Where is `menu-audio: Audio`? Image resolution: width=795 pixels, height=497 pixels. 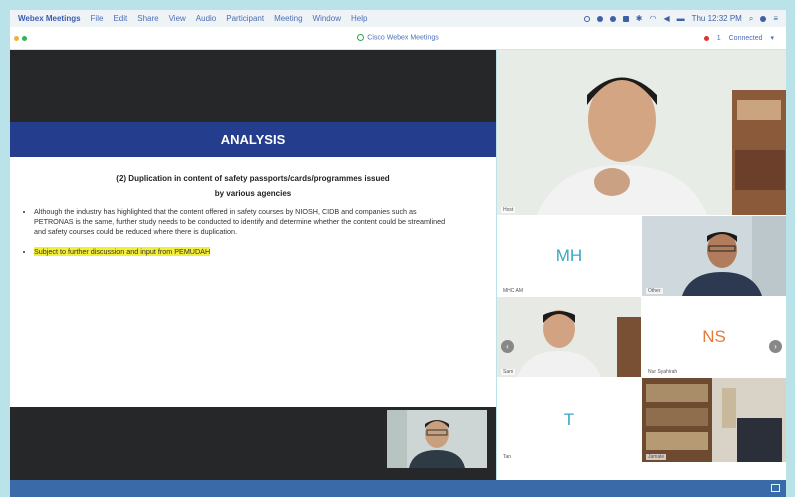
menu-audio: Audio is located at coordinates (206, 18).